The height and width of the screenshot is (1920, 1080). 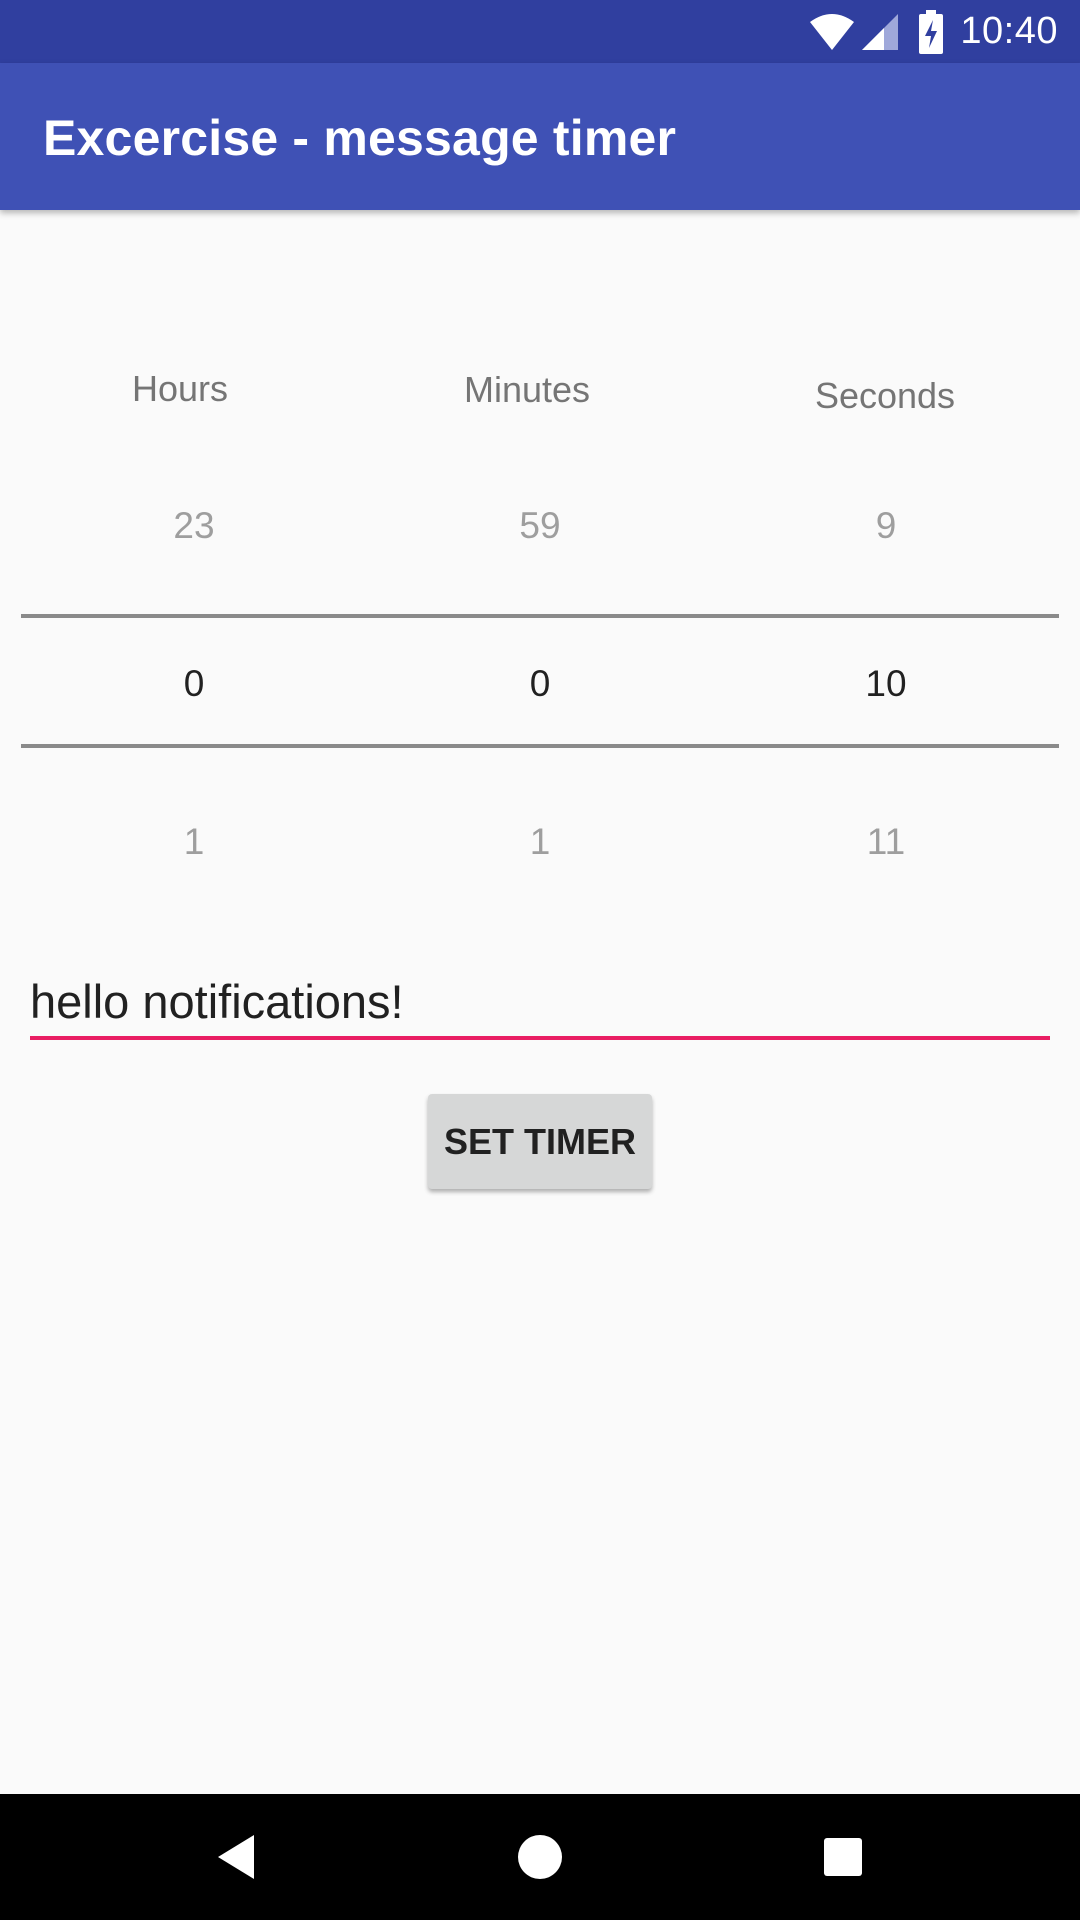 What do you see at coordinates (540, 684) in the screenshot?
I see `minutes-selected-value: 0` at bounding box center [540, 684].